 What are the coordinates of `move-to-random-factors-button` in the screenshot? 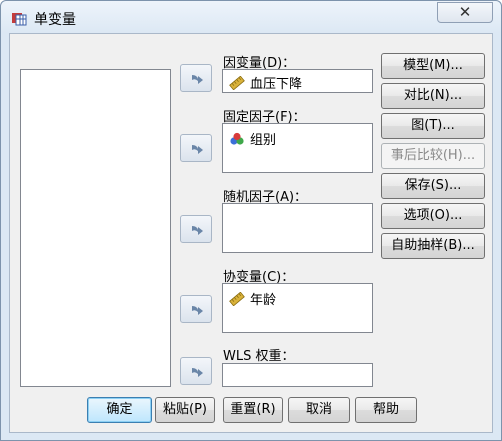 It's located at (196, 229).